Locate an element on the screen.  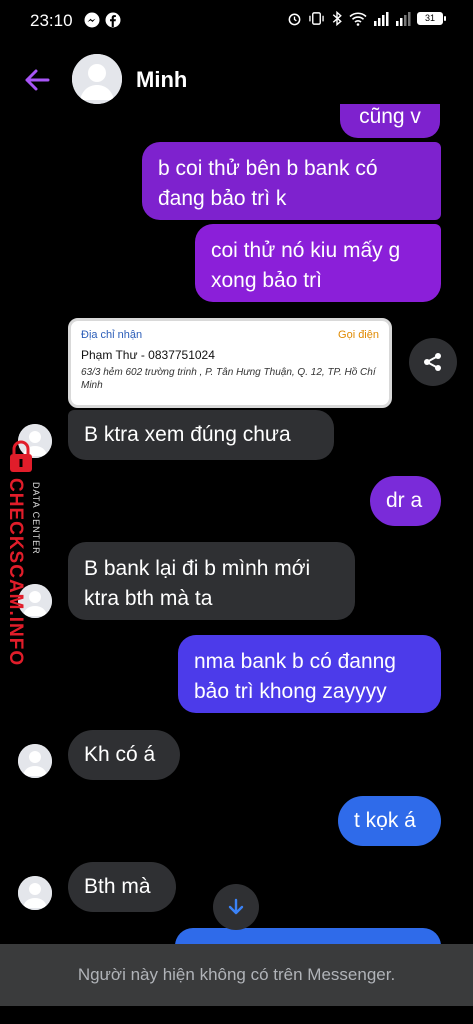
alarm-icon is located at coordinates (294, 19).